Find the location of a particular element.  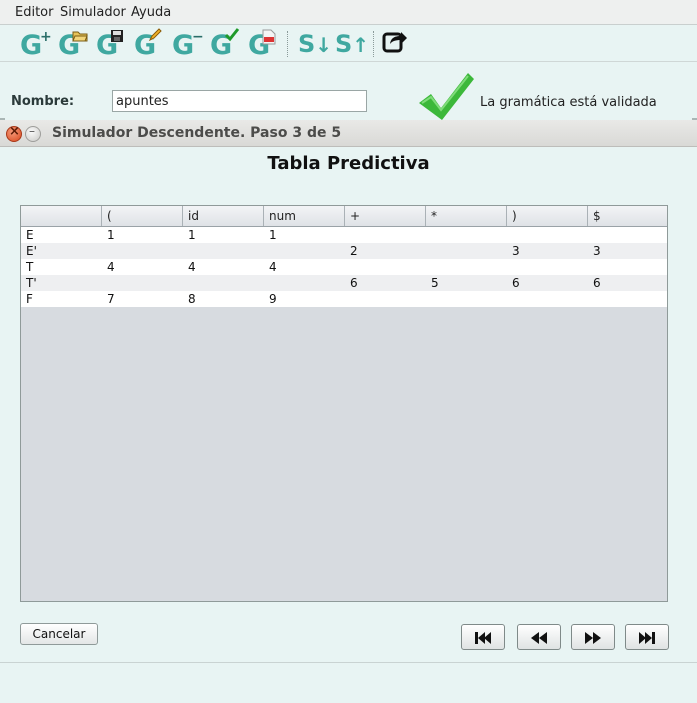

simulate-ascending-icon: S is located at coordinates (344, 44).